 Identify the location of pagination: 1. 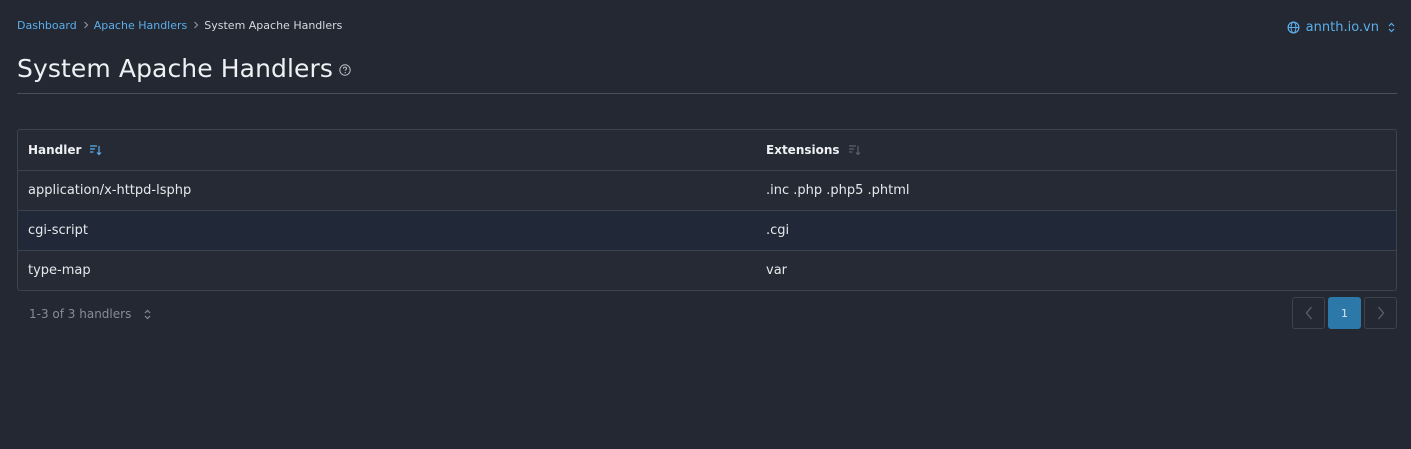
(1344, 313).